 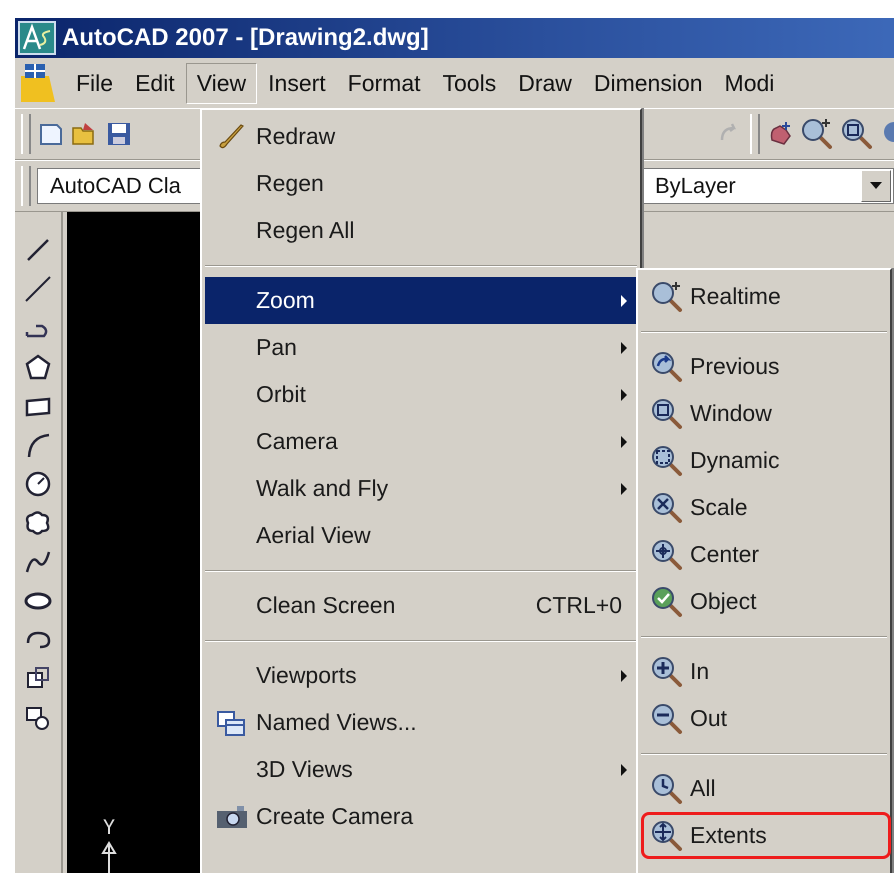 What do you see at coordinates (764, 554) in the screenshot?
I see `menu-item: Center` at bounding box center [764, 554].